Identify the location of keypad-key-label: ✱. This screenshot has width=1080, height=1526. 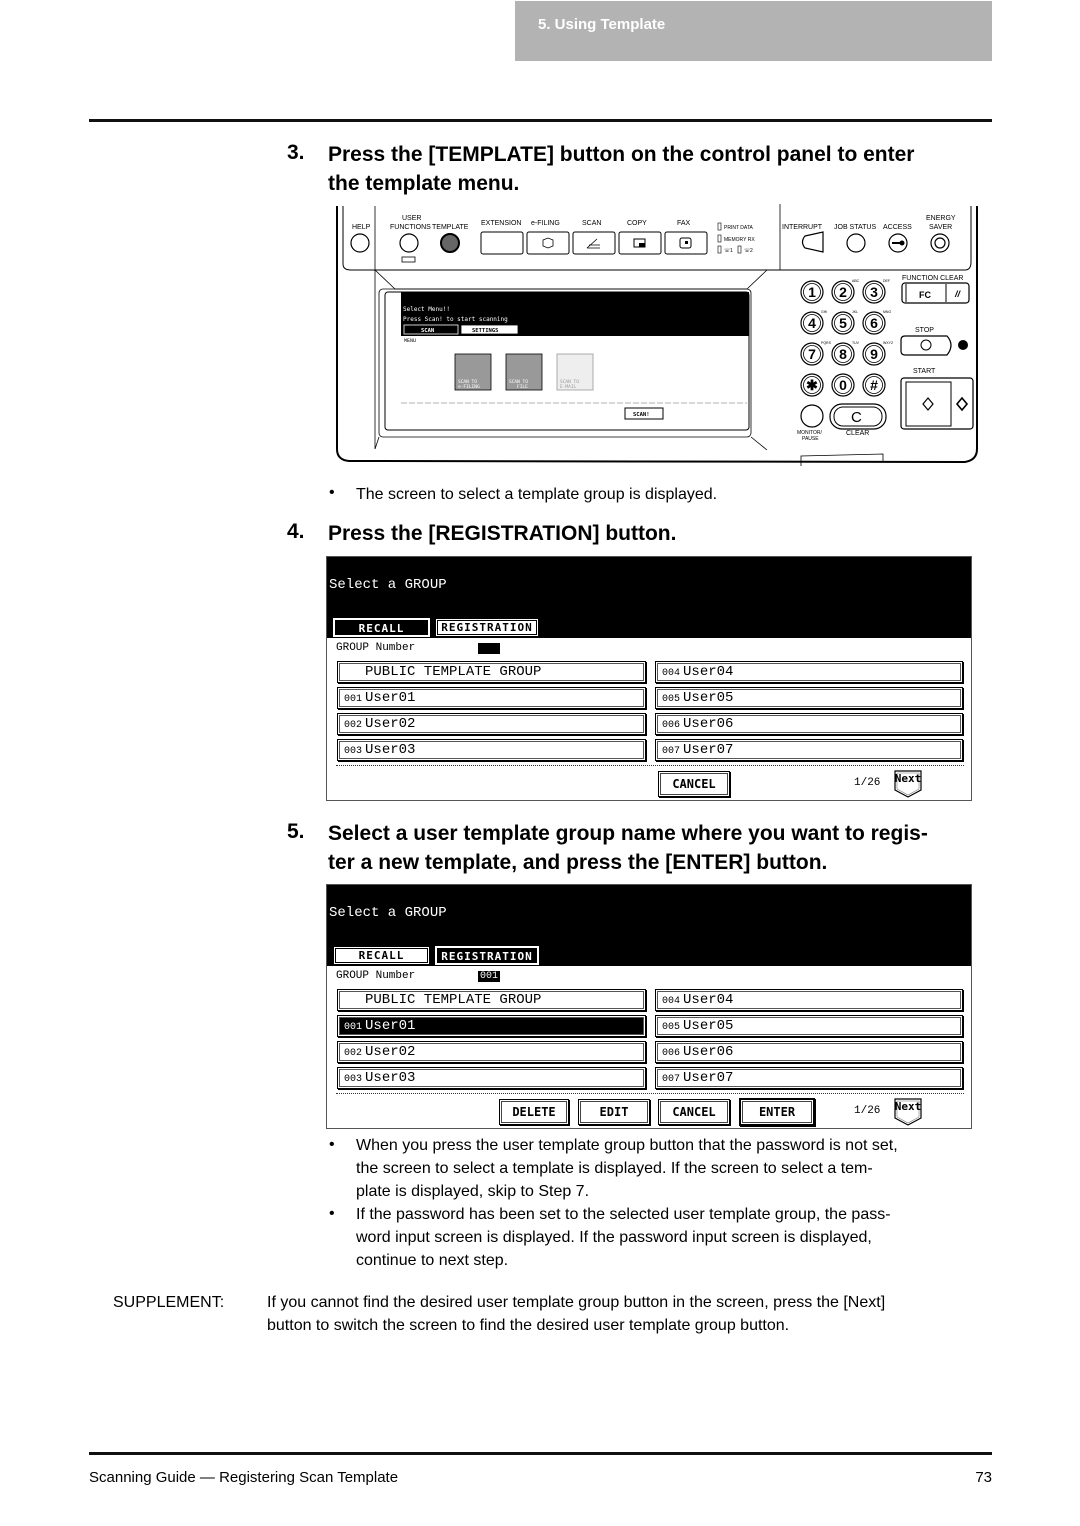
(812, 385).